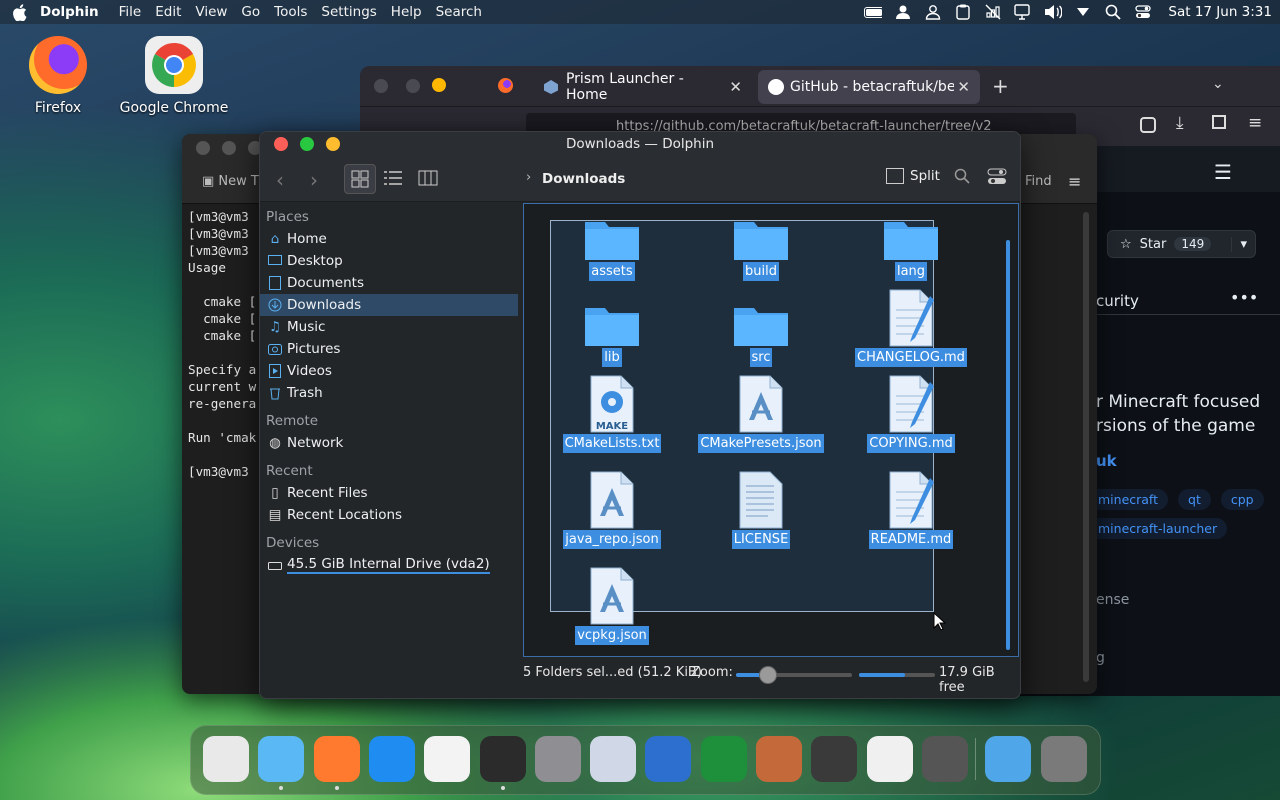  What do you see at coordinates (1242, 499) in the screenshot?
I see `topic-tag: cpp` at bounding box center [1242, 499].